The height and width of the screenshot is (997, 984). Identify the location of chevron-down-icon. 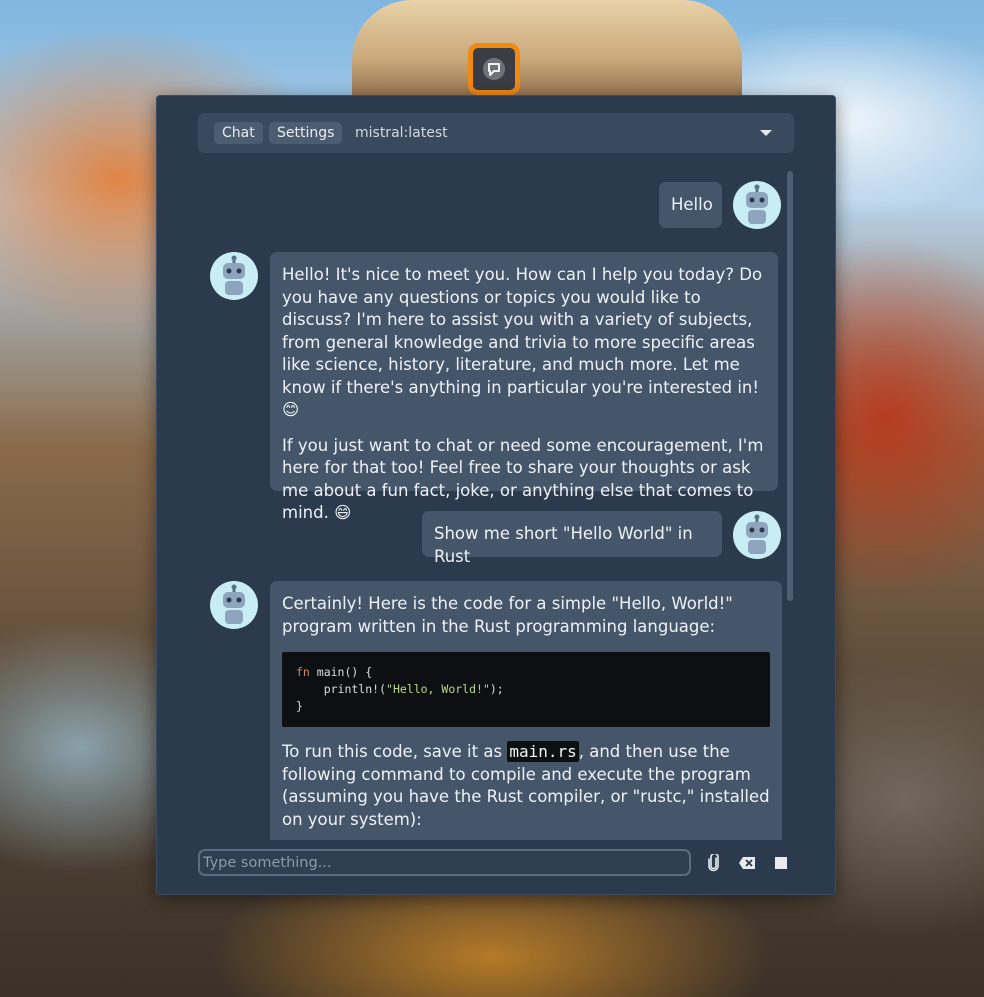
(766, 133).